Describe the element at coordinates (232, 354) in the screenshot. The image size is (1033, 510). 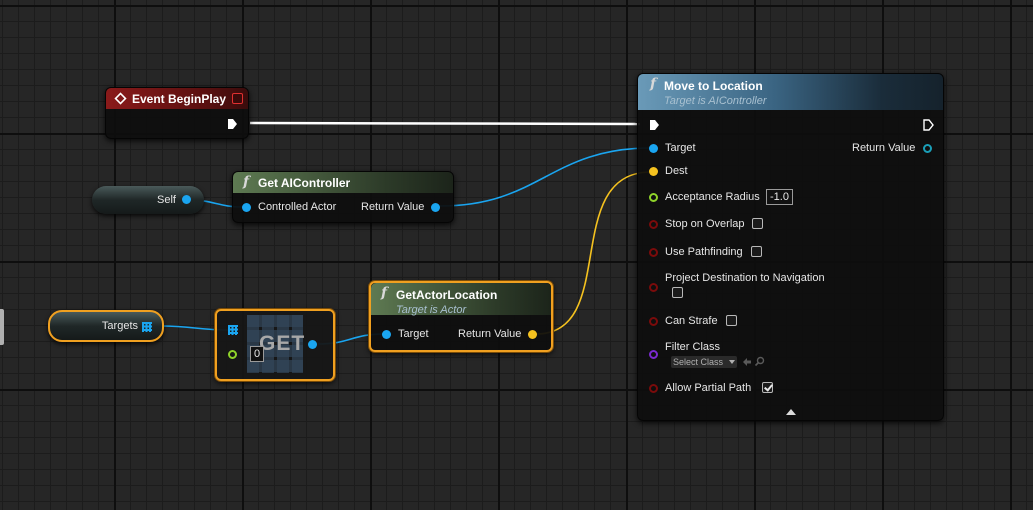
I see `index-pin` at that location.